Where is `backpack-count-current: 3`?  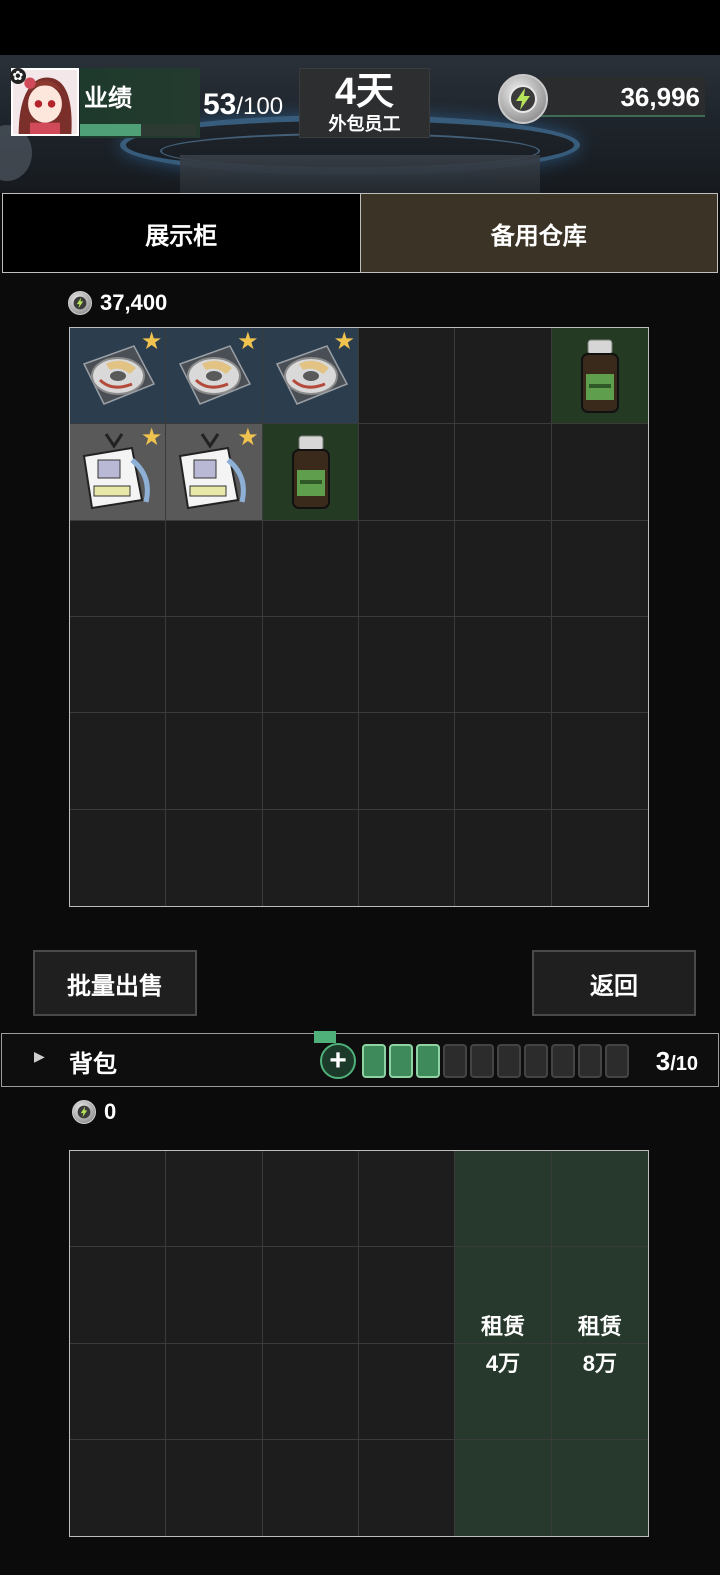
backpack-count-current: 3 is located at coordinates (663, 1061).